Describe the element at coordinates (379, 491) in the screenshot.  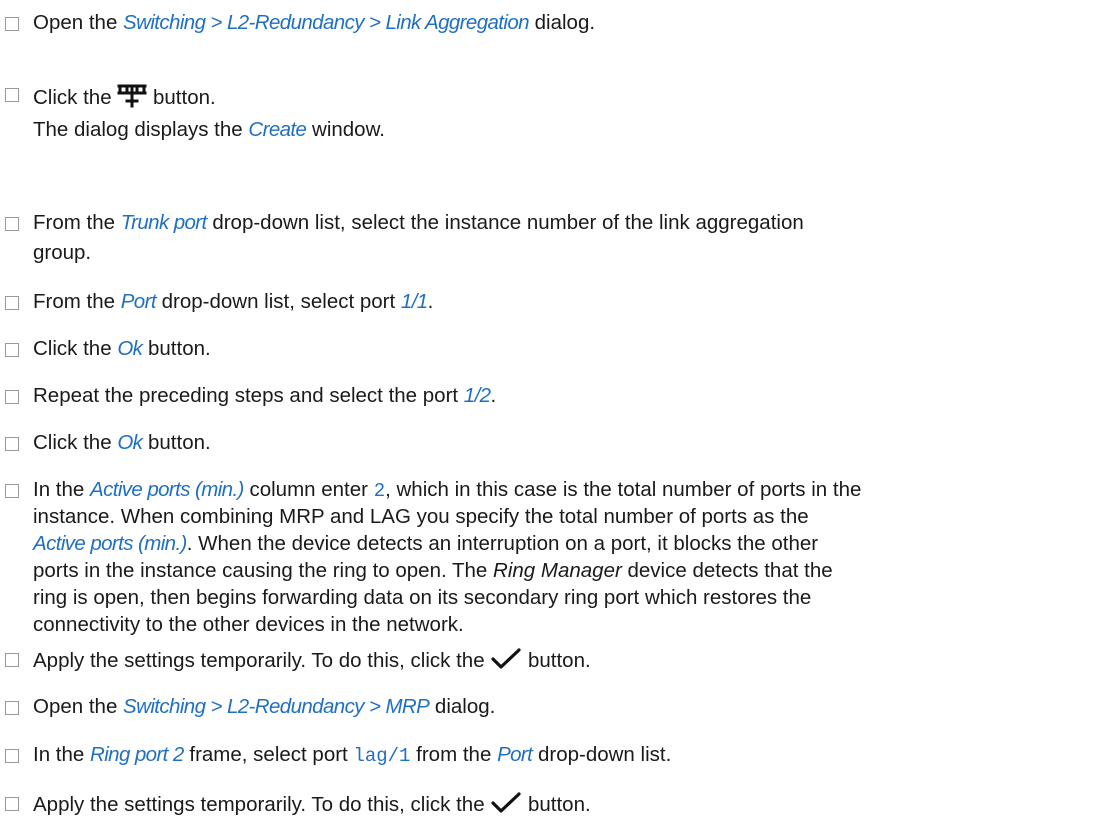
I see `code-value: 2` at that location.